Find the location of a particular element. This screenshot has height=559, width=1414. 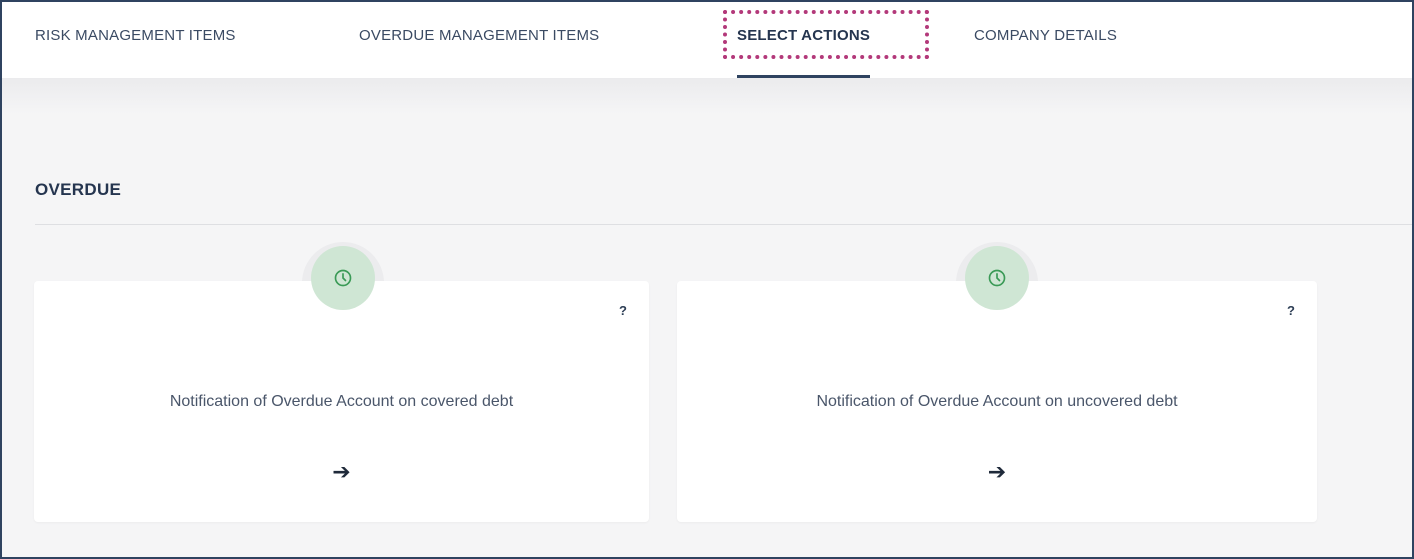

tab-risk-management-items: RISK MANAGEMENT ITEMS is located at coordinates (135, 40).